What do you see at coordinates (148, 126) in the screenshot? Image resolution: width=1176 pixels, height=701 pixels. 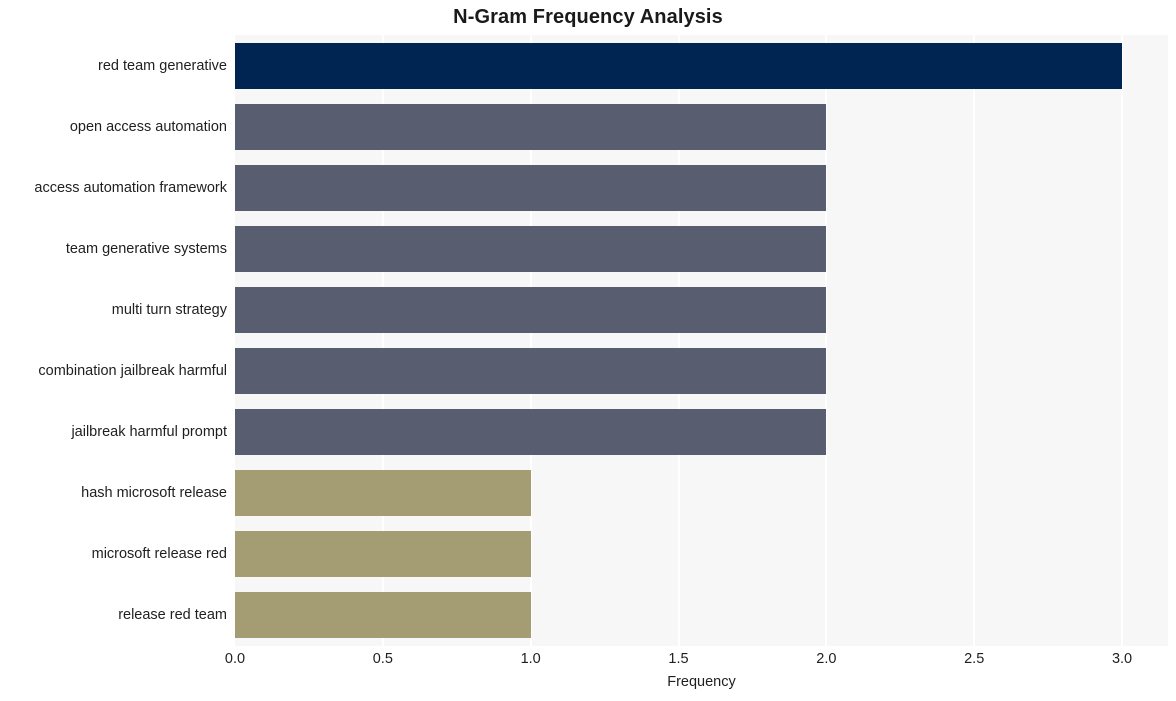 I see `y-axis-tick-label: open access automation` at bounding box center [148, 126].